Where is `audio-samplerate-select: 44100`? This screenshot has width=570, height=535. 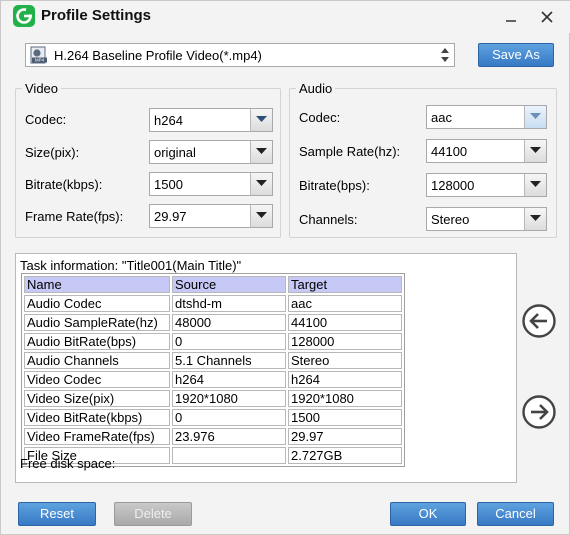
audio-samplerate-select: 44100 is located at coordinates (486, 151).